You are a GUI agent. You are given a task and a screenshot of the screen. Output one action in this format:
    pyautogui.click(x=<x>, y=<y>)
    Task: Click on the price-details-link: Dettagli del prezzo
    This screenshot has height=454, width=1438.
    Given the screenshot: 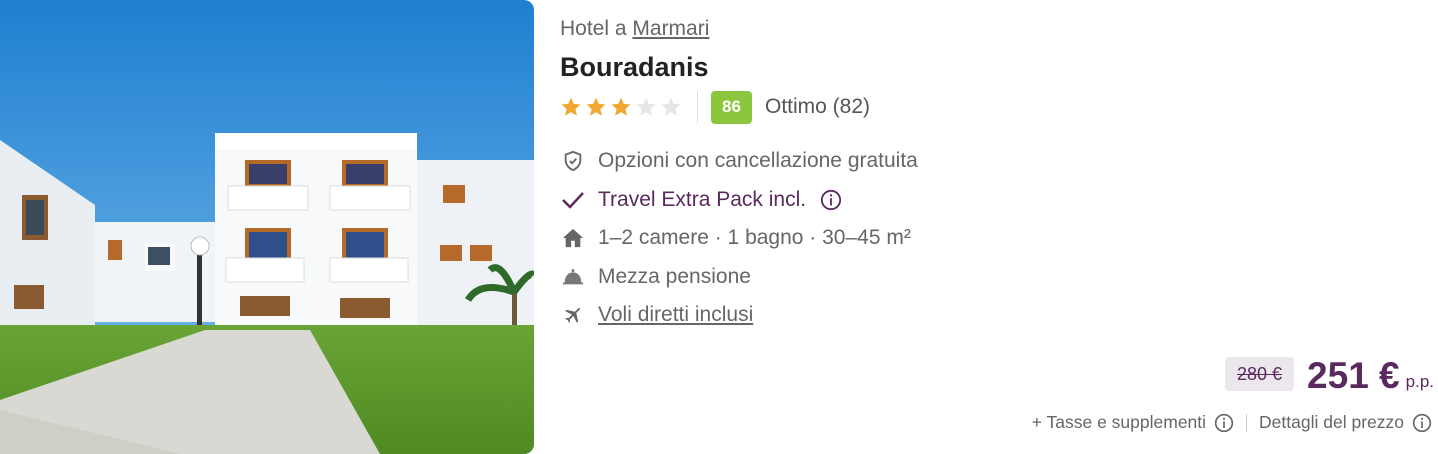 What is the action you would take?
    pyautogui.click(x=1345, y=422)
    